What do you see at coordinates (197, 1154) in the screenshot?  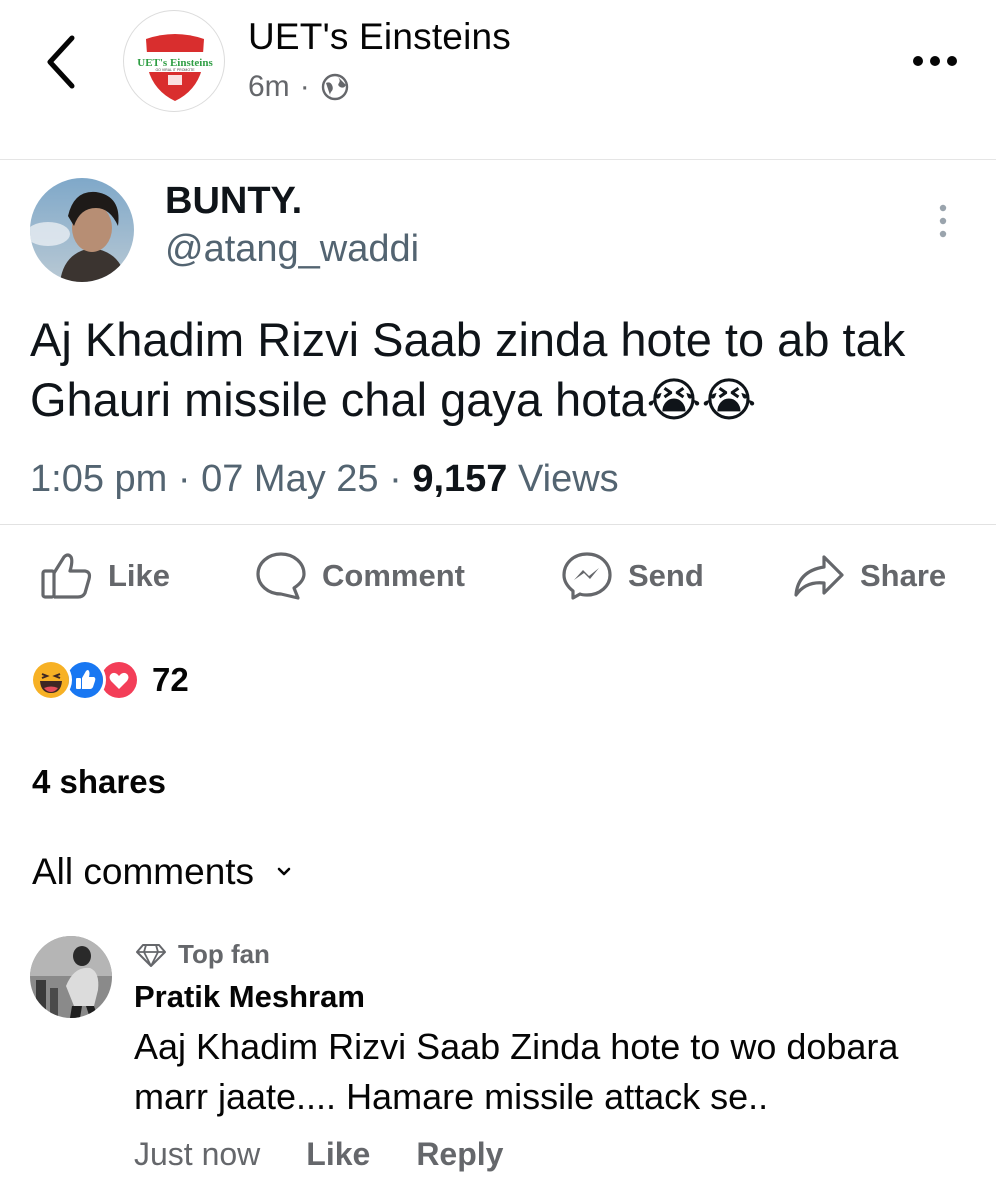 I see `comment-timestamp: Just now` at bounding box center [197, 1154].